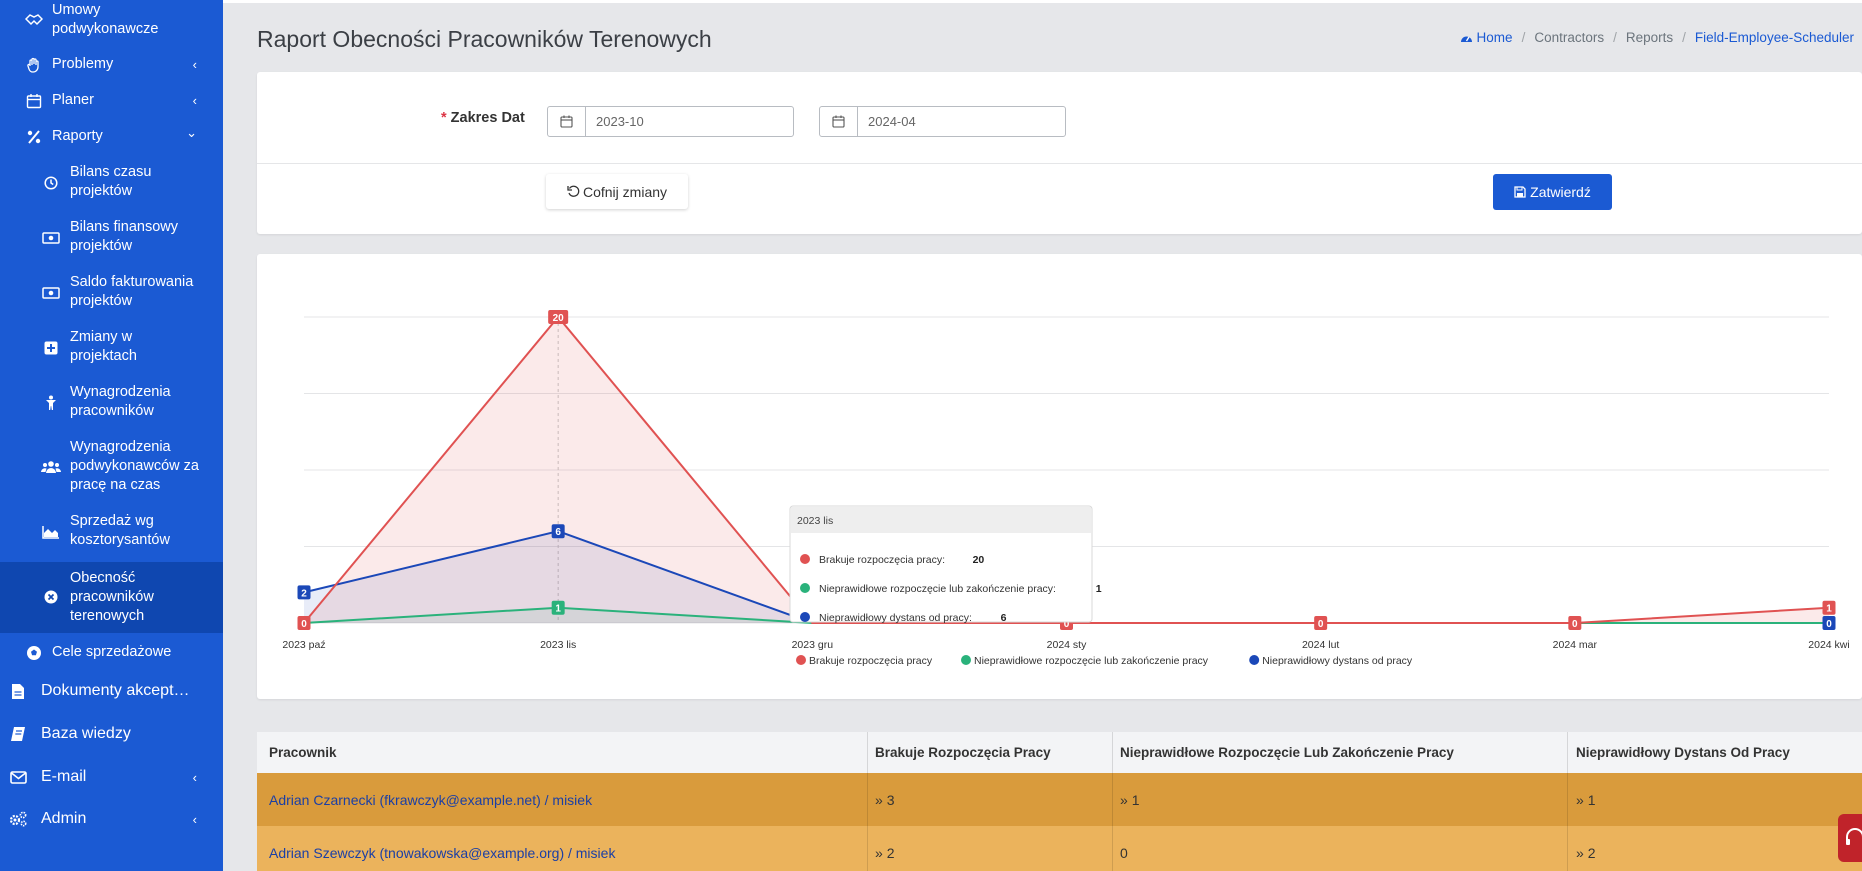 Image resolution: width=1862 pixels, height=871 pixels. Describe the element at coordinates (101, 191) in the screenshot. I see `sidebar-item-label-2: projektów` at that location.